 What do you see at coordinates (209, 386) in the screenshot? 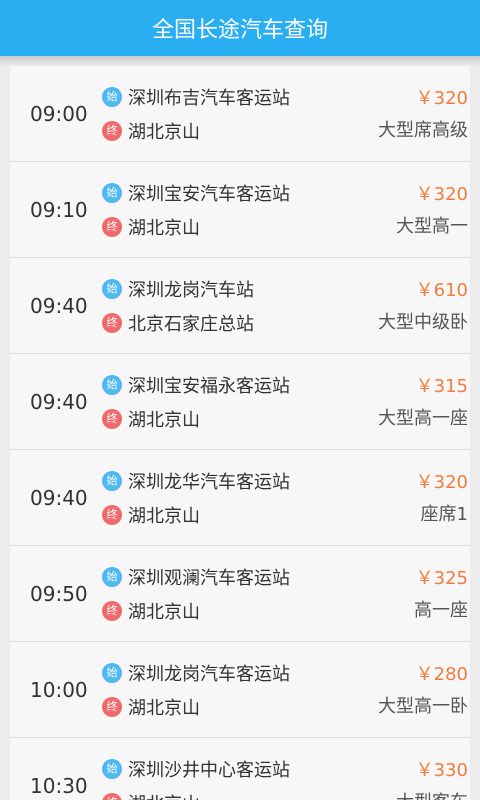
I see `origin-label: 深圳宝安福永客运站` at bounding box center [209, 386].